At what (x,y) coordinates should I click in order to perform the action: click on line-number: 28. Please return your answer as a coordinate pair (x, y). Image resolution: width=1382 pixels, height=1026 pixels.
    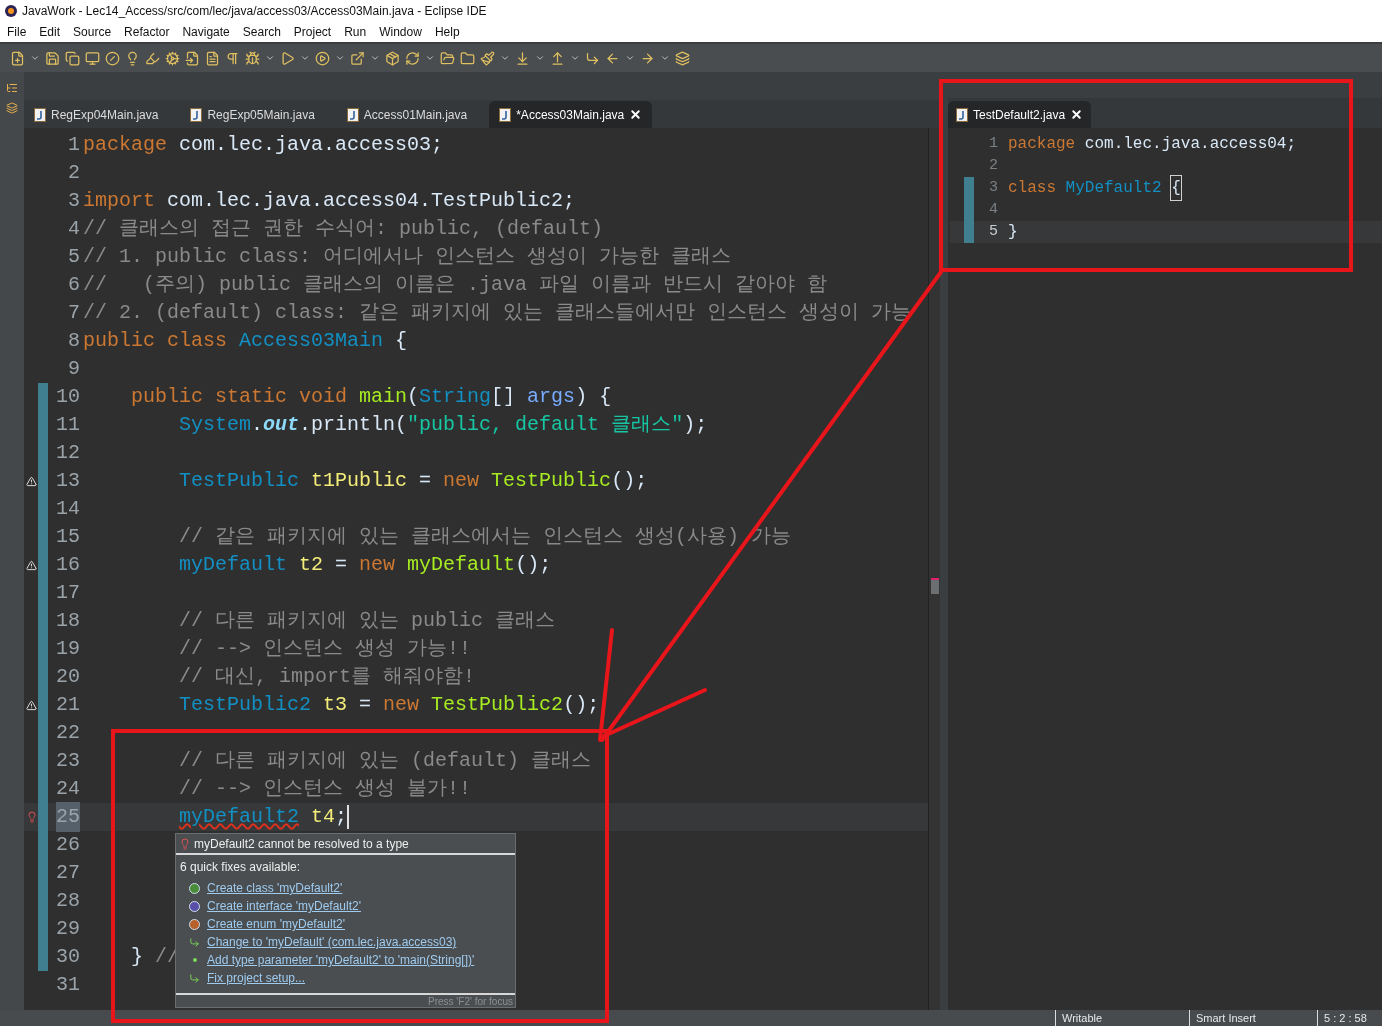
    Looking at the image, I should click on (68, 901).